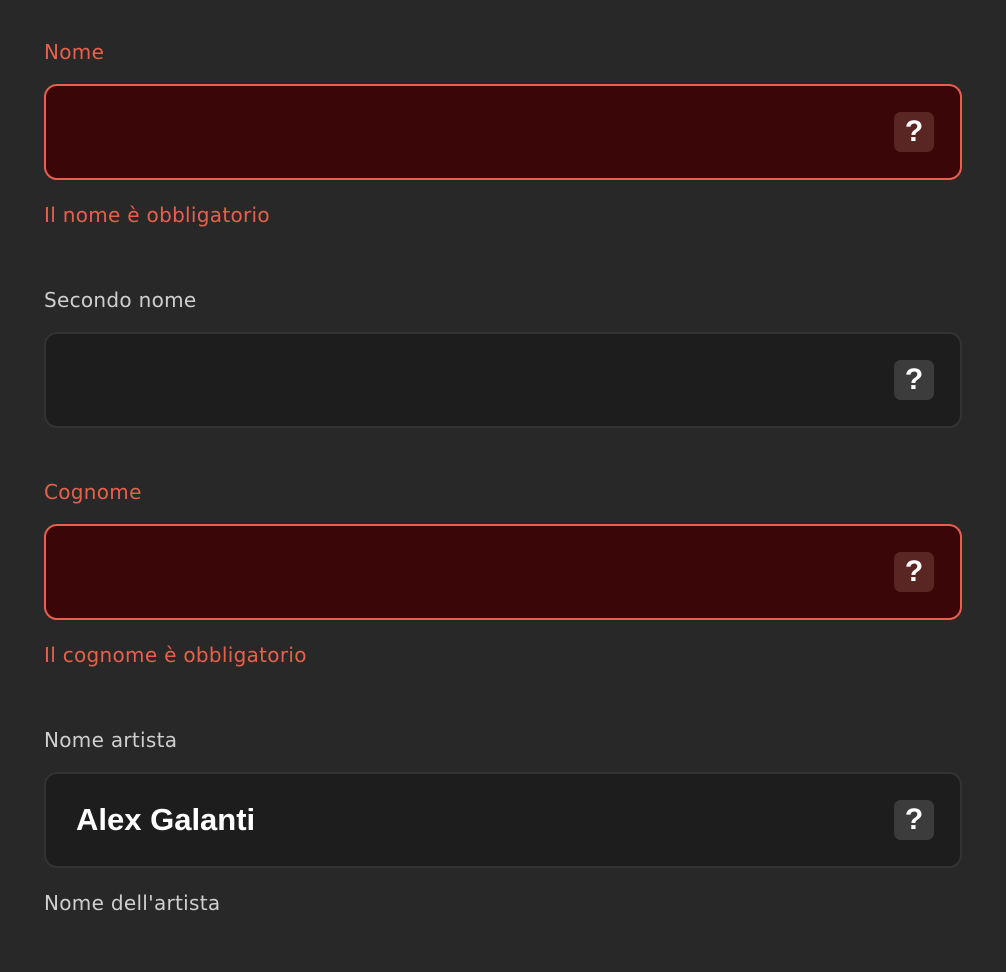 The height and width of the screenshot is (972, 1006). Describe the element at coordinates (476, 132) in the screenshot. I see `first-name-input` at that location.